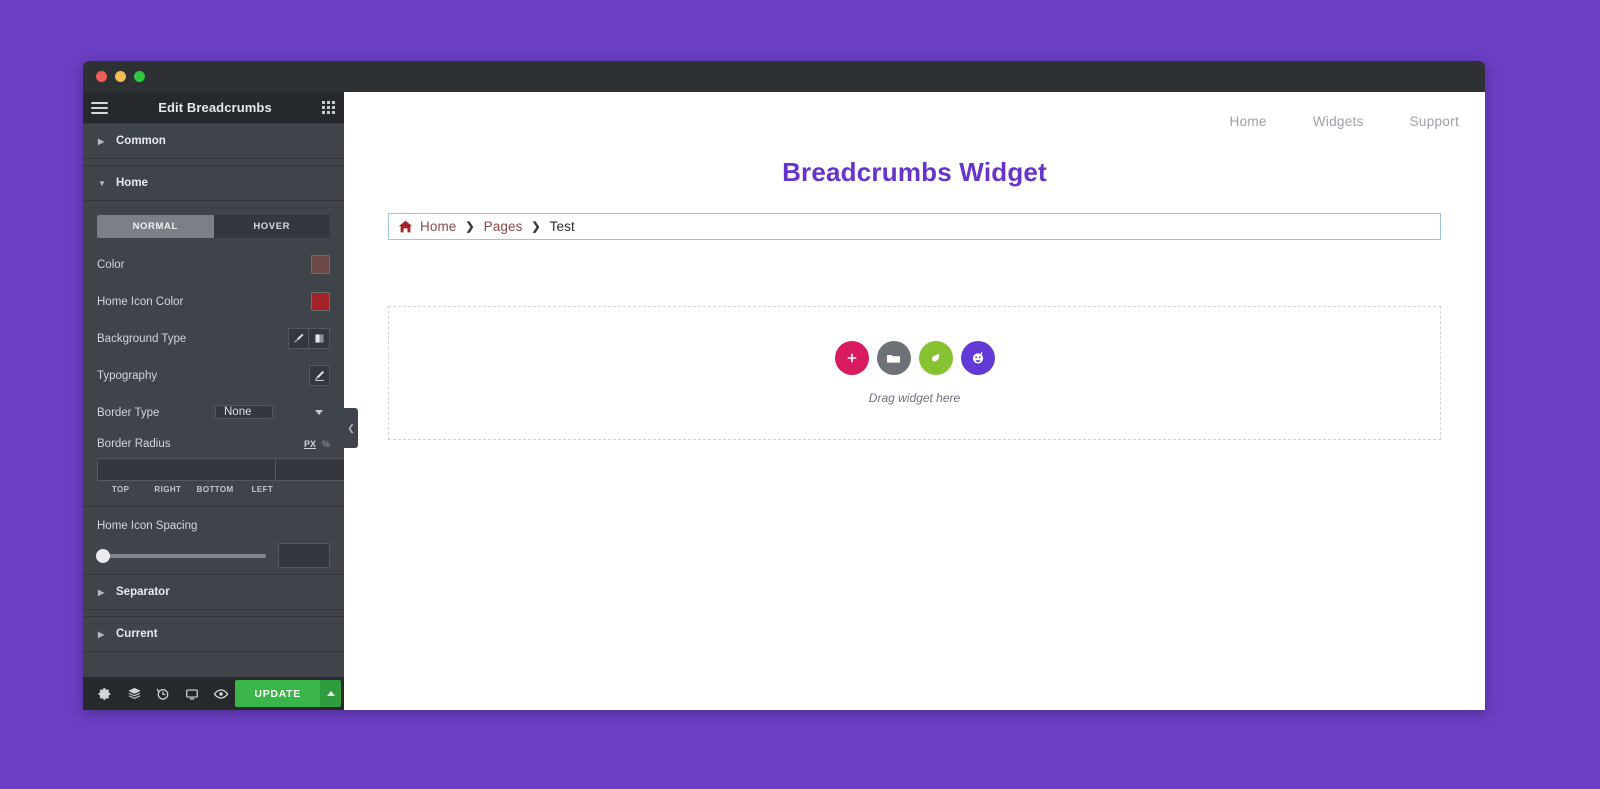 The image size is (1600, 789). Describe the element at coordinates (213, 183) in the screenshot. I see `accordion-home: ▼ Home` at that location.